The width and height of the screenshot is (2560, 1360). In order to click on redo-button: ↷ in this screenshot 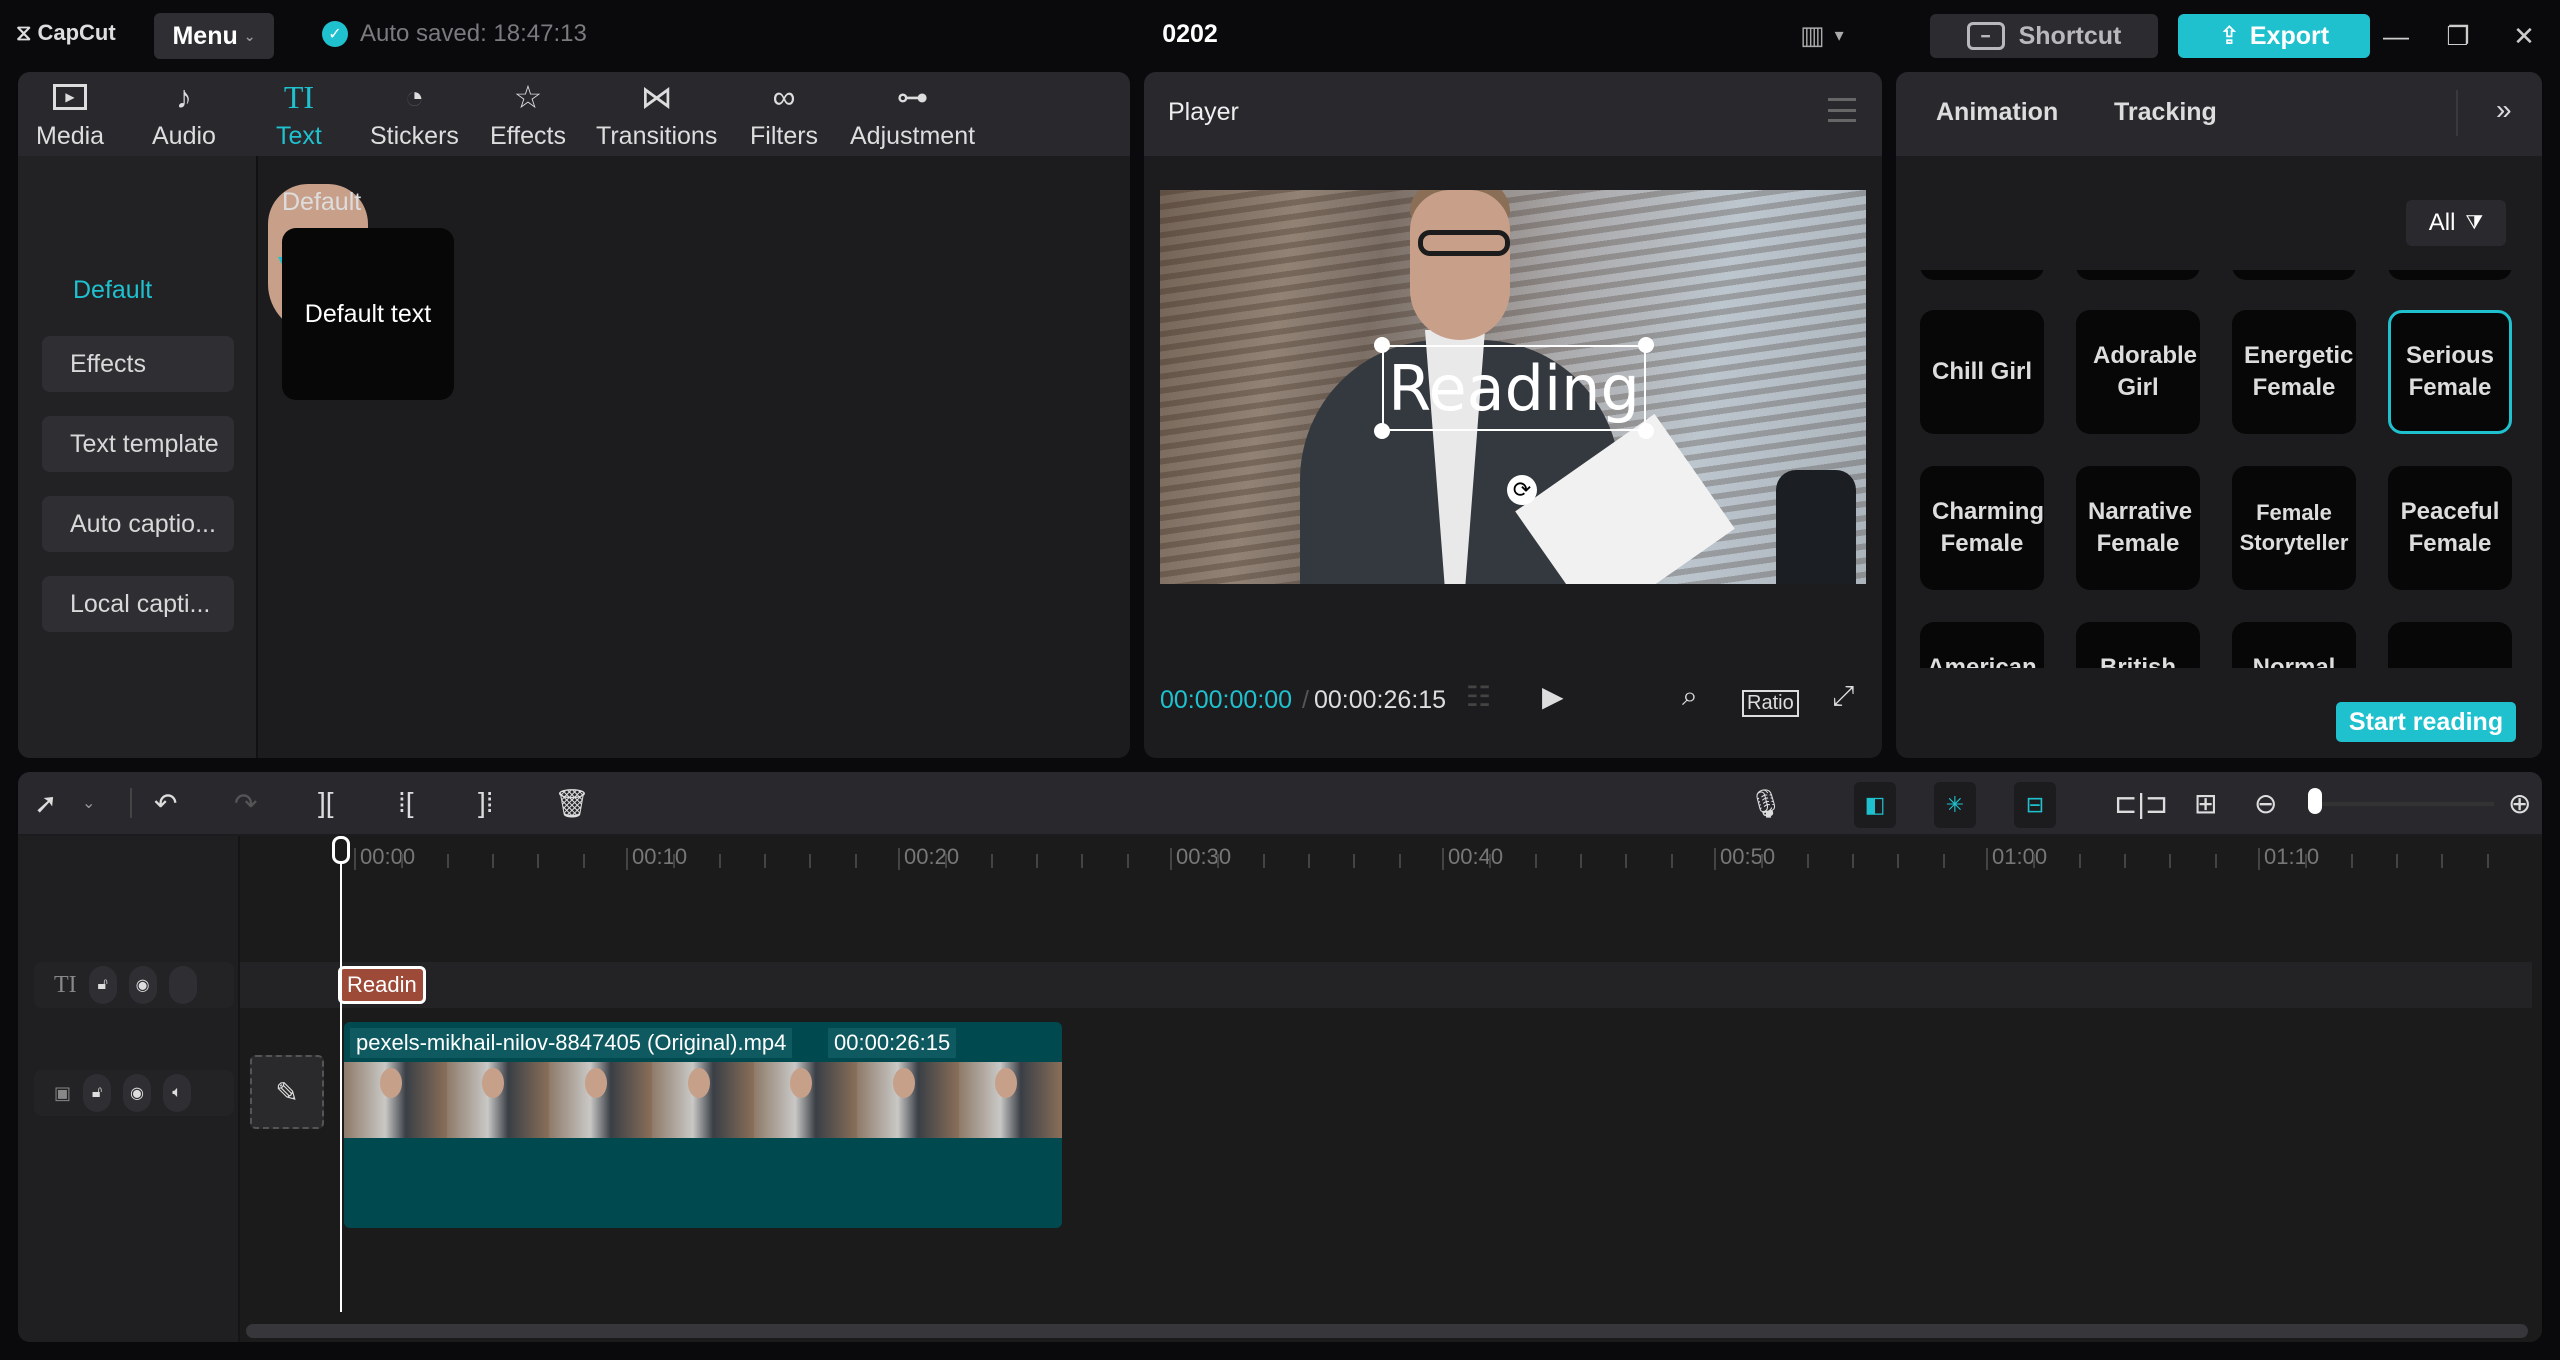, I will do `click(245, 803)`.